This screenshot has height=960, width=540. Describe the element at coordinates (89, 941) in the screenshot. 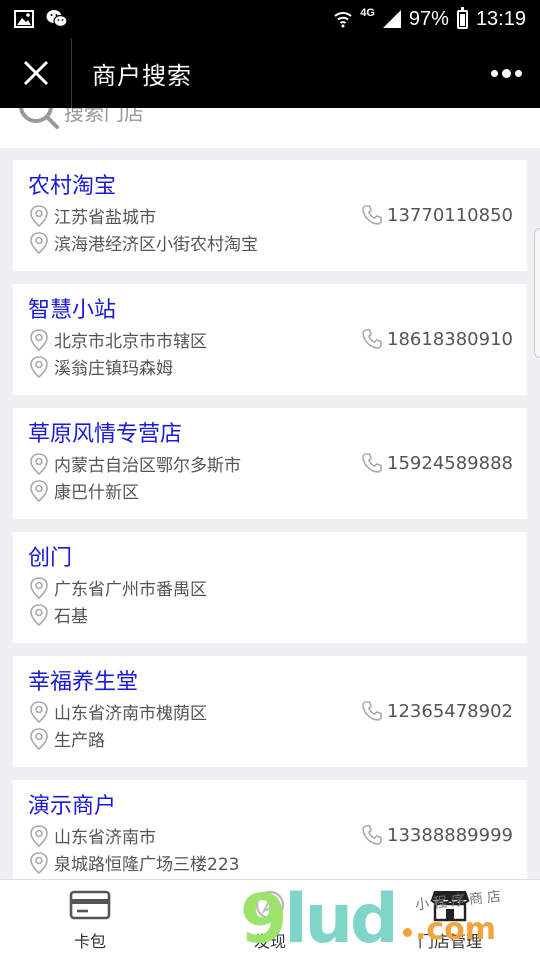

I see `tab-label: 卡包` at that location.